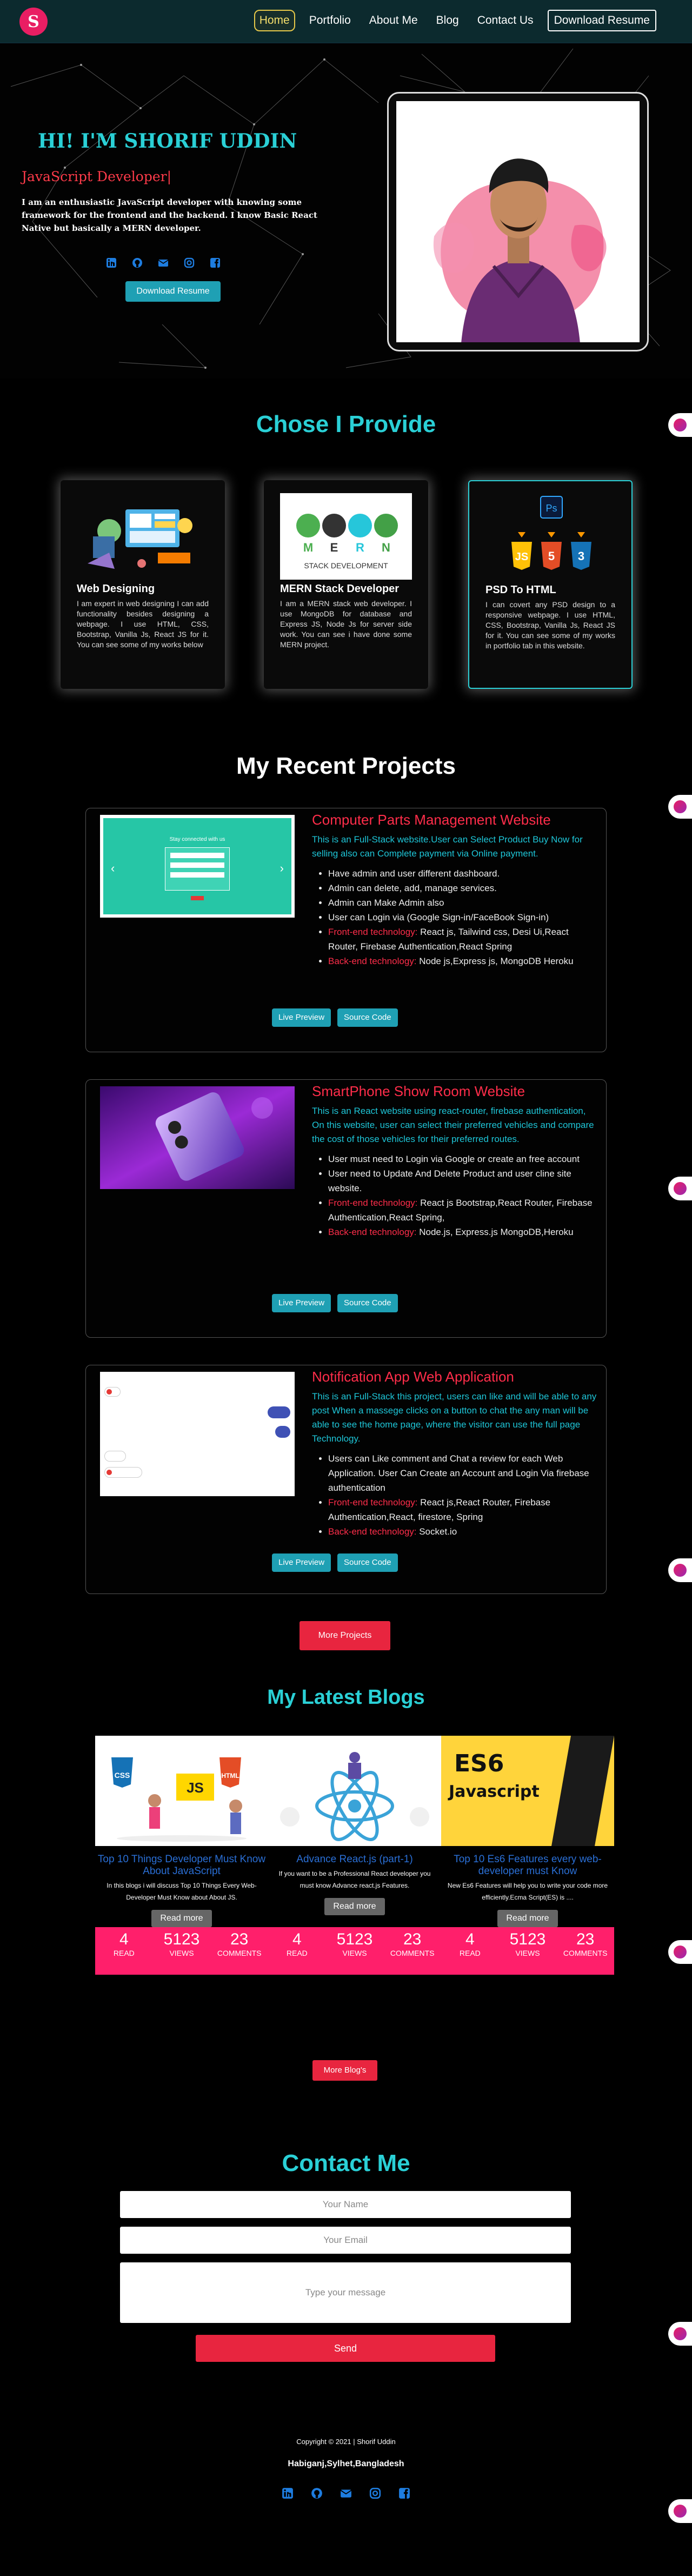  Describe the element at coordinates (330, 20) in the screenshot. I see `nav-portfolio: Portfolio` at that location.